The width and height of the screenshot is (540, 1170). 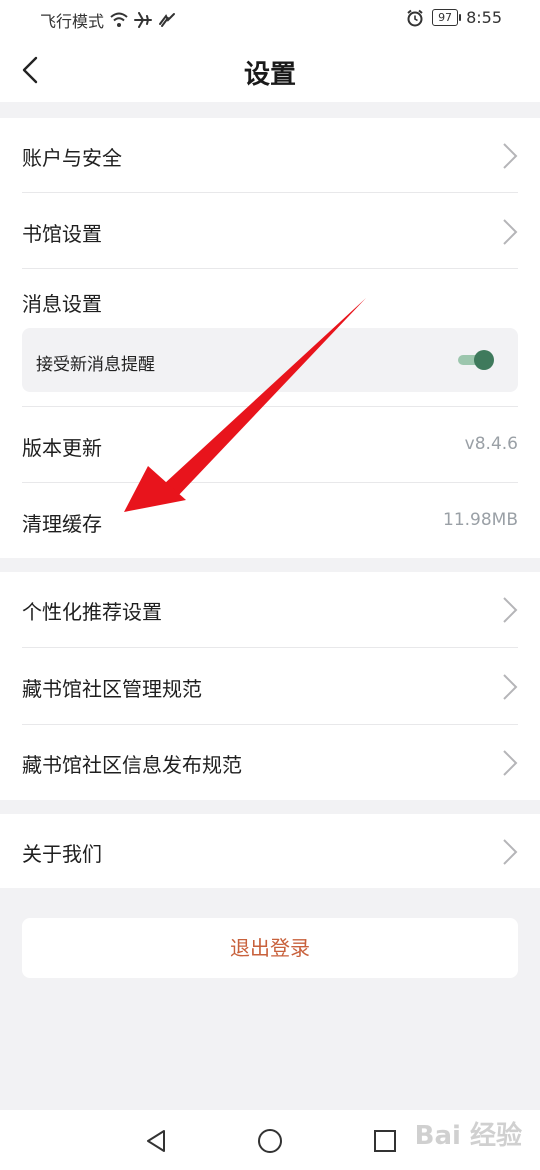 I want to click on row-about-us: 关于我们, so click(x=270, y=851).